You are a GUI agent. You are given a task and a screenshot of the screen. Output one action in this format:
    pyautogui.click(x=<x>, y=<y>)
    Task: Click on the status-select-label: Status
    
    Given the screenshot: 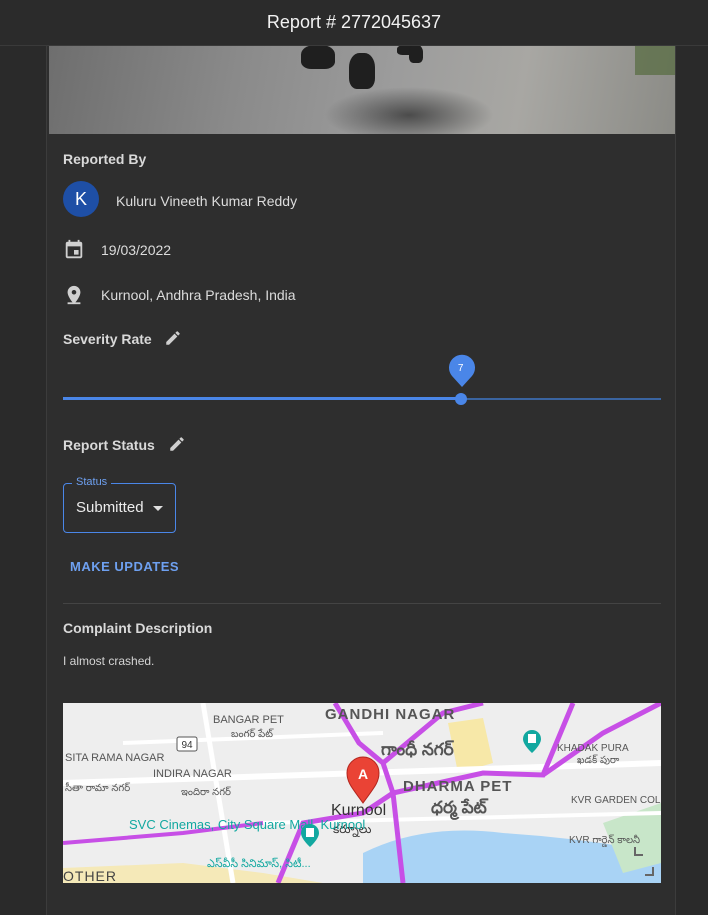 What is the action you would take?
    pyautogui.click(x=92, y=482)
    